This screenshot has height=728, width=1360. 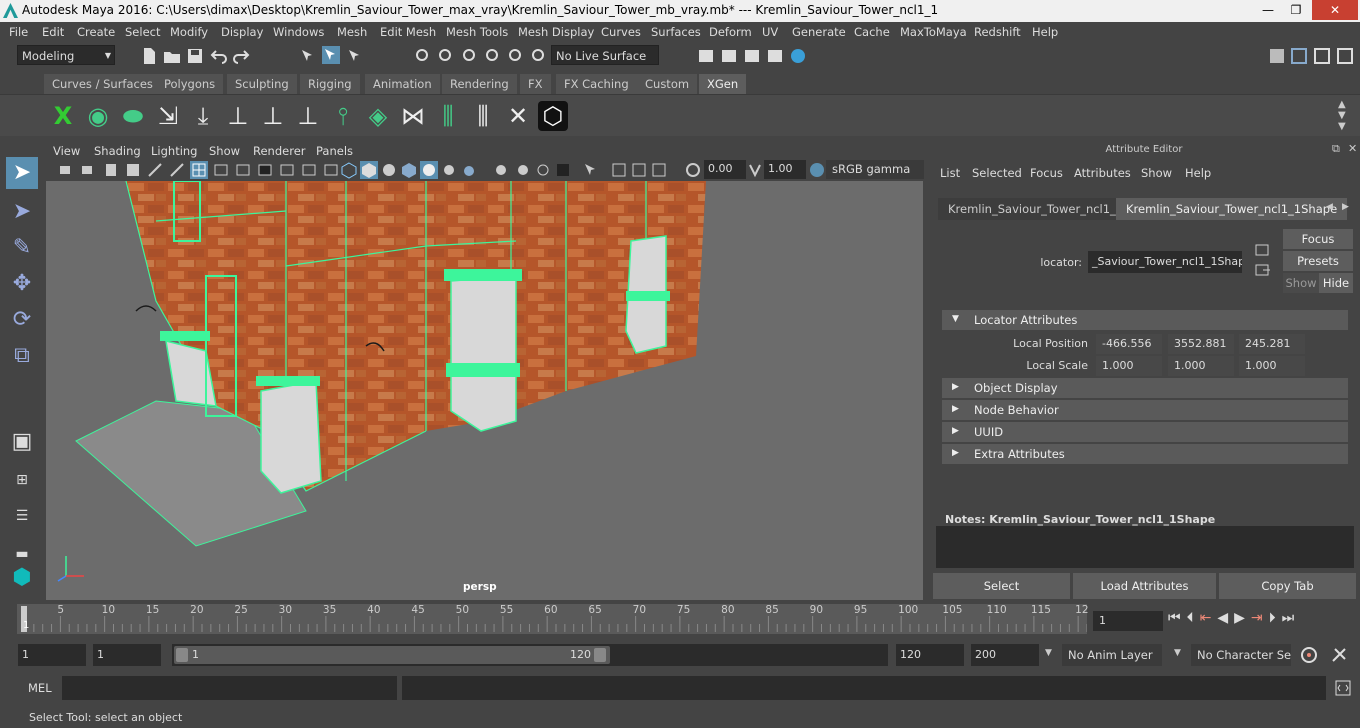 I want to click on section-node-behavior: ▶ Node Behavior, so click(x=1145, y=410).